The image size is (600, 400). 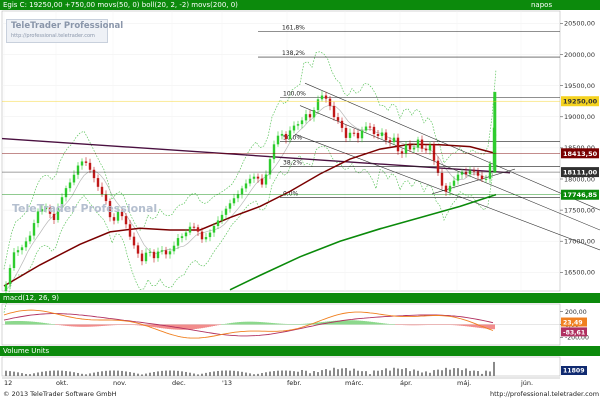 I want to click on watermark-title: TeleTrader Professional, so click(x=67, y=26).